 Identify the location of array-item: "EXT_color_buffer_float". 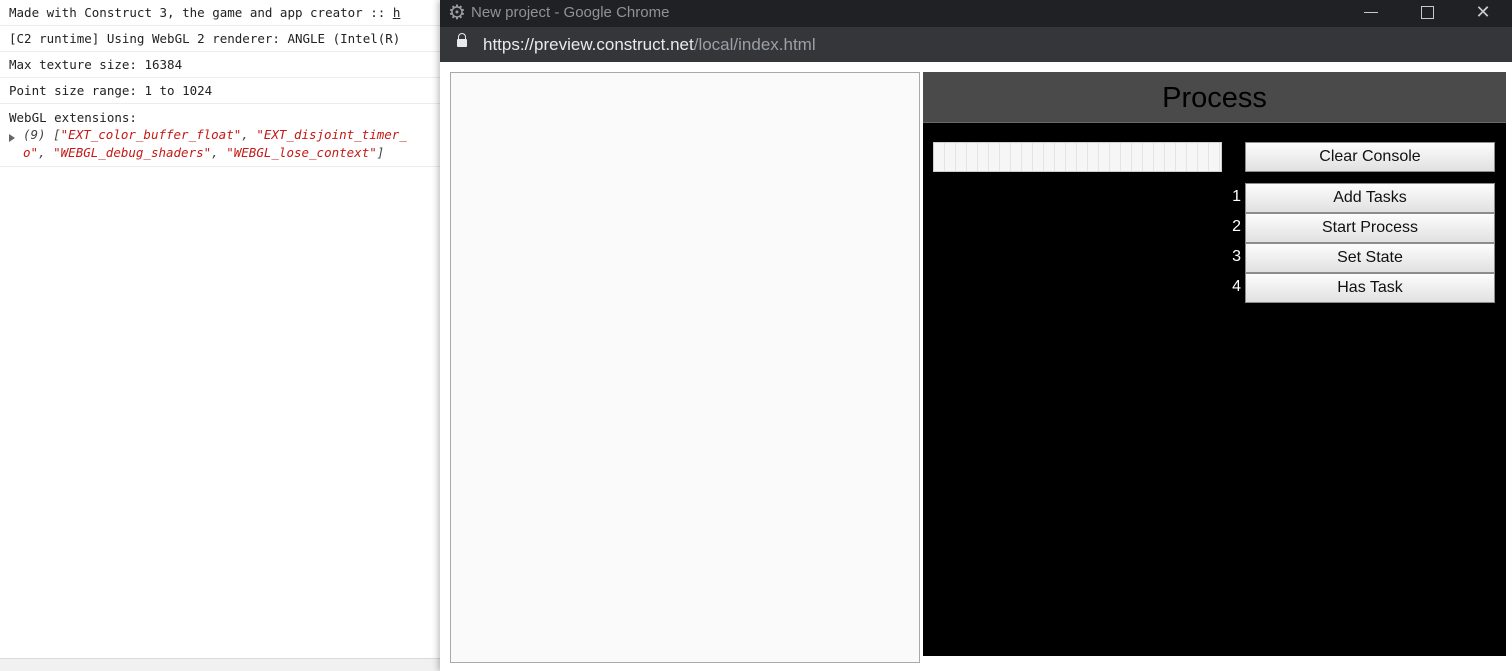
(151, 134).